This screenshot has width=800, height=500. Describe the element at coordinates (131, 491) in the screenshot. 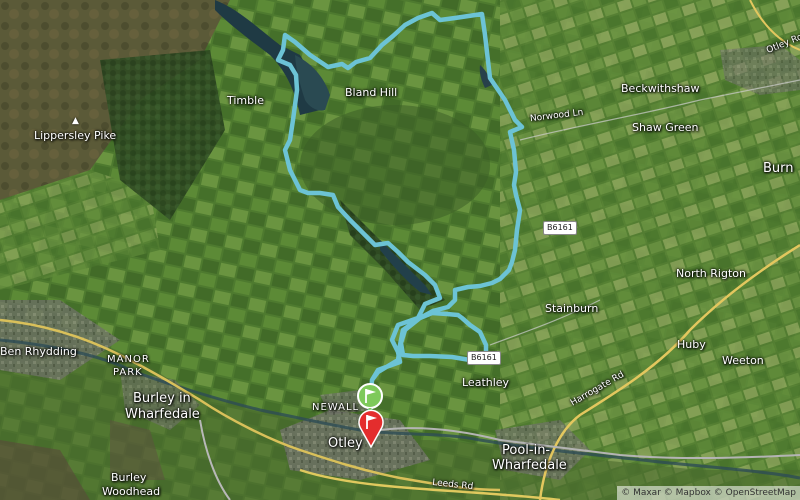

I see `place-label-burley-woodhead-2: Woodhead` at that location.